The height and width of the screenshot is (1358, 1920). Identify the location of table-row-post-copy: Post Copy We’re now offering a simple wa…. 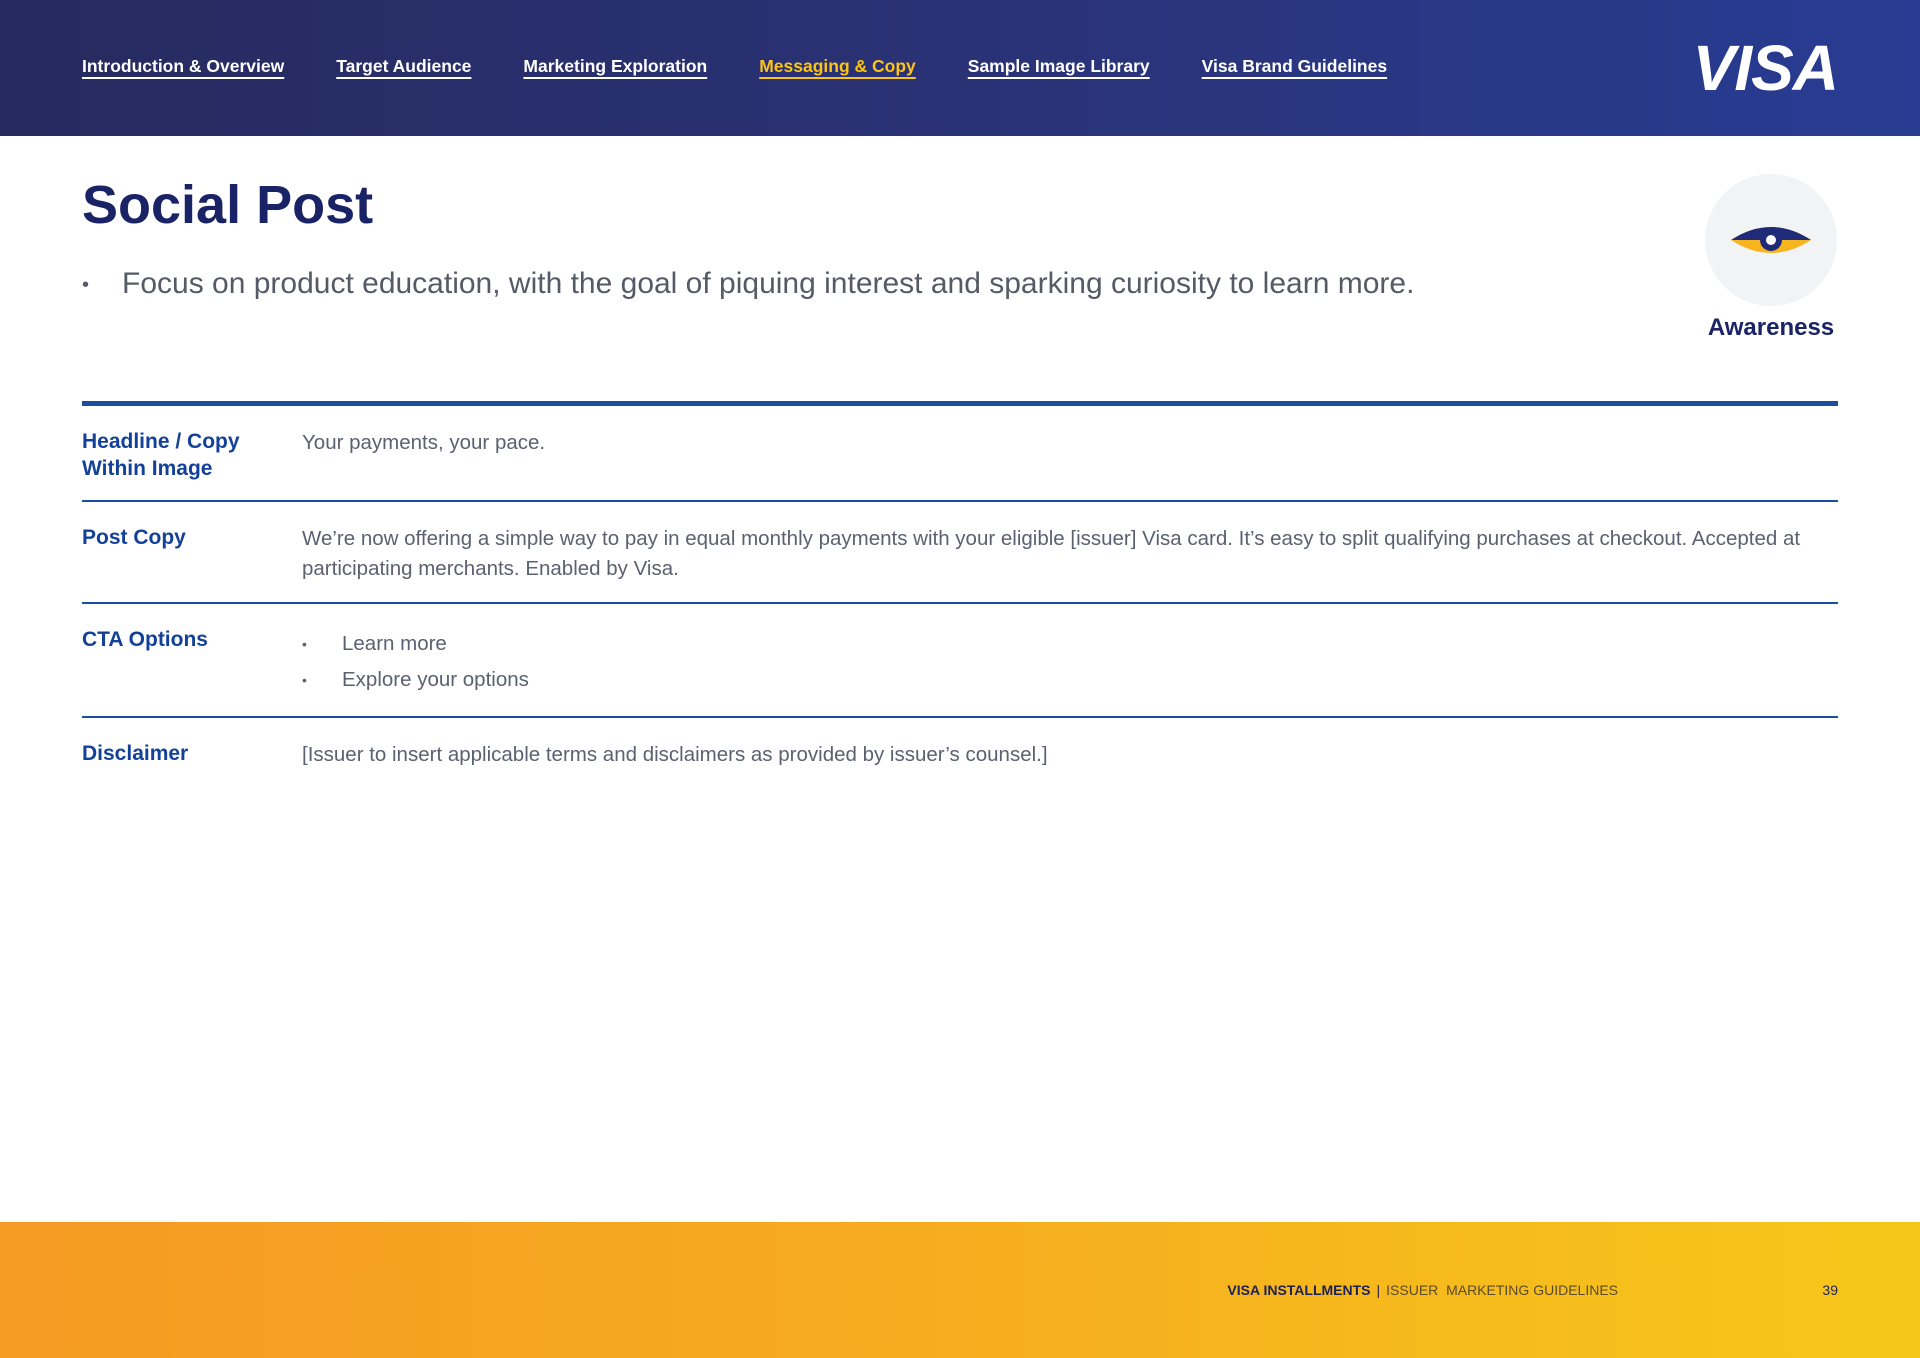
(960, 553).